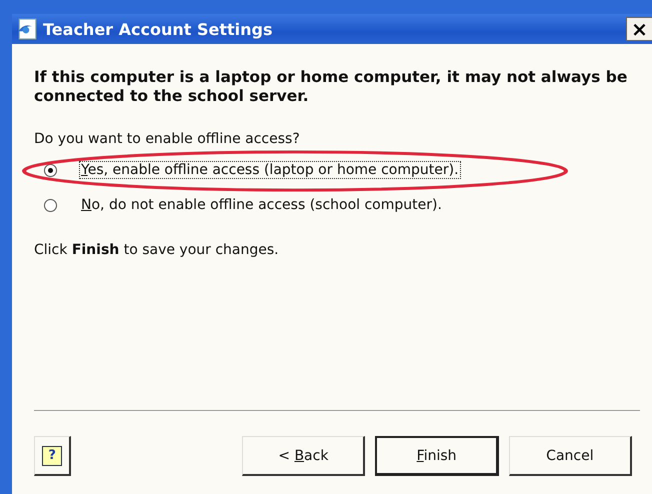 Image resolution: width=652 pixels, height=494 pixels. What do you see at coordinates (158, 29) in the screenshot?
I see `window-title: Teacher Account Settings` at bounding box center [158, 29].